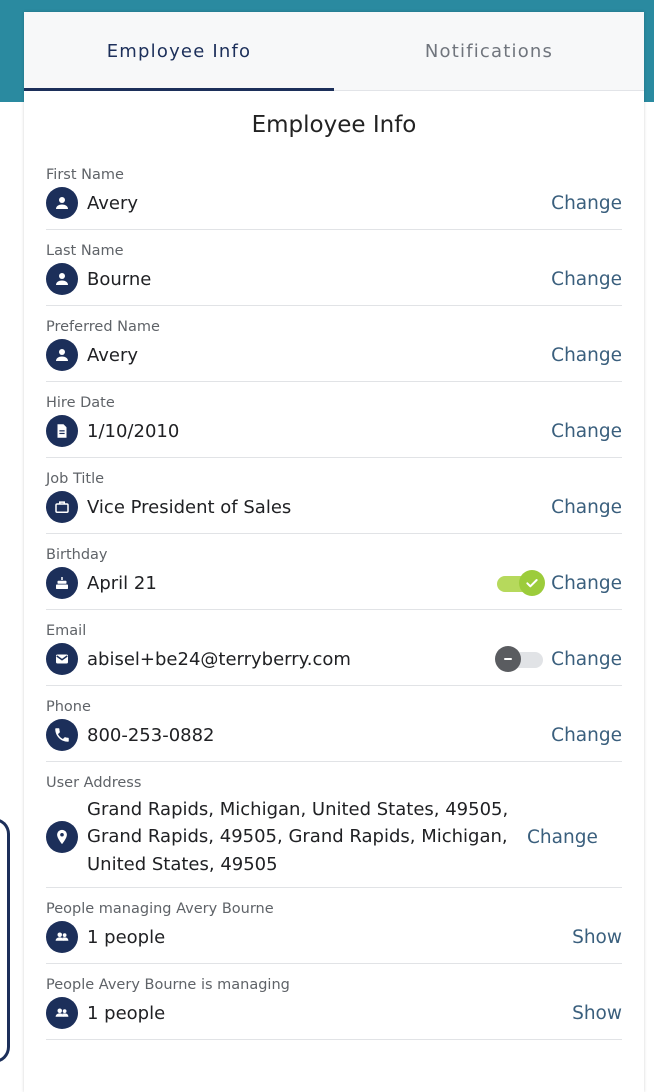  Describe the element at coordinates (122, 583) in the screenshot. I see `field-value: April 21` at that location.